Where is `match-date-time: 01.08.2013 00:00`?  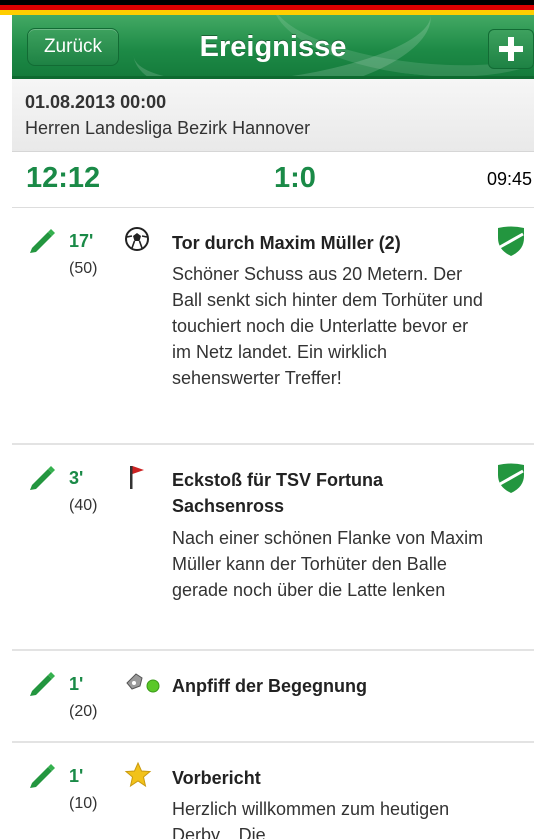 match-date-time: 01.08.2013 00:00 is located at coordinates (96, 102).